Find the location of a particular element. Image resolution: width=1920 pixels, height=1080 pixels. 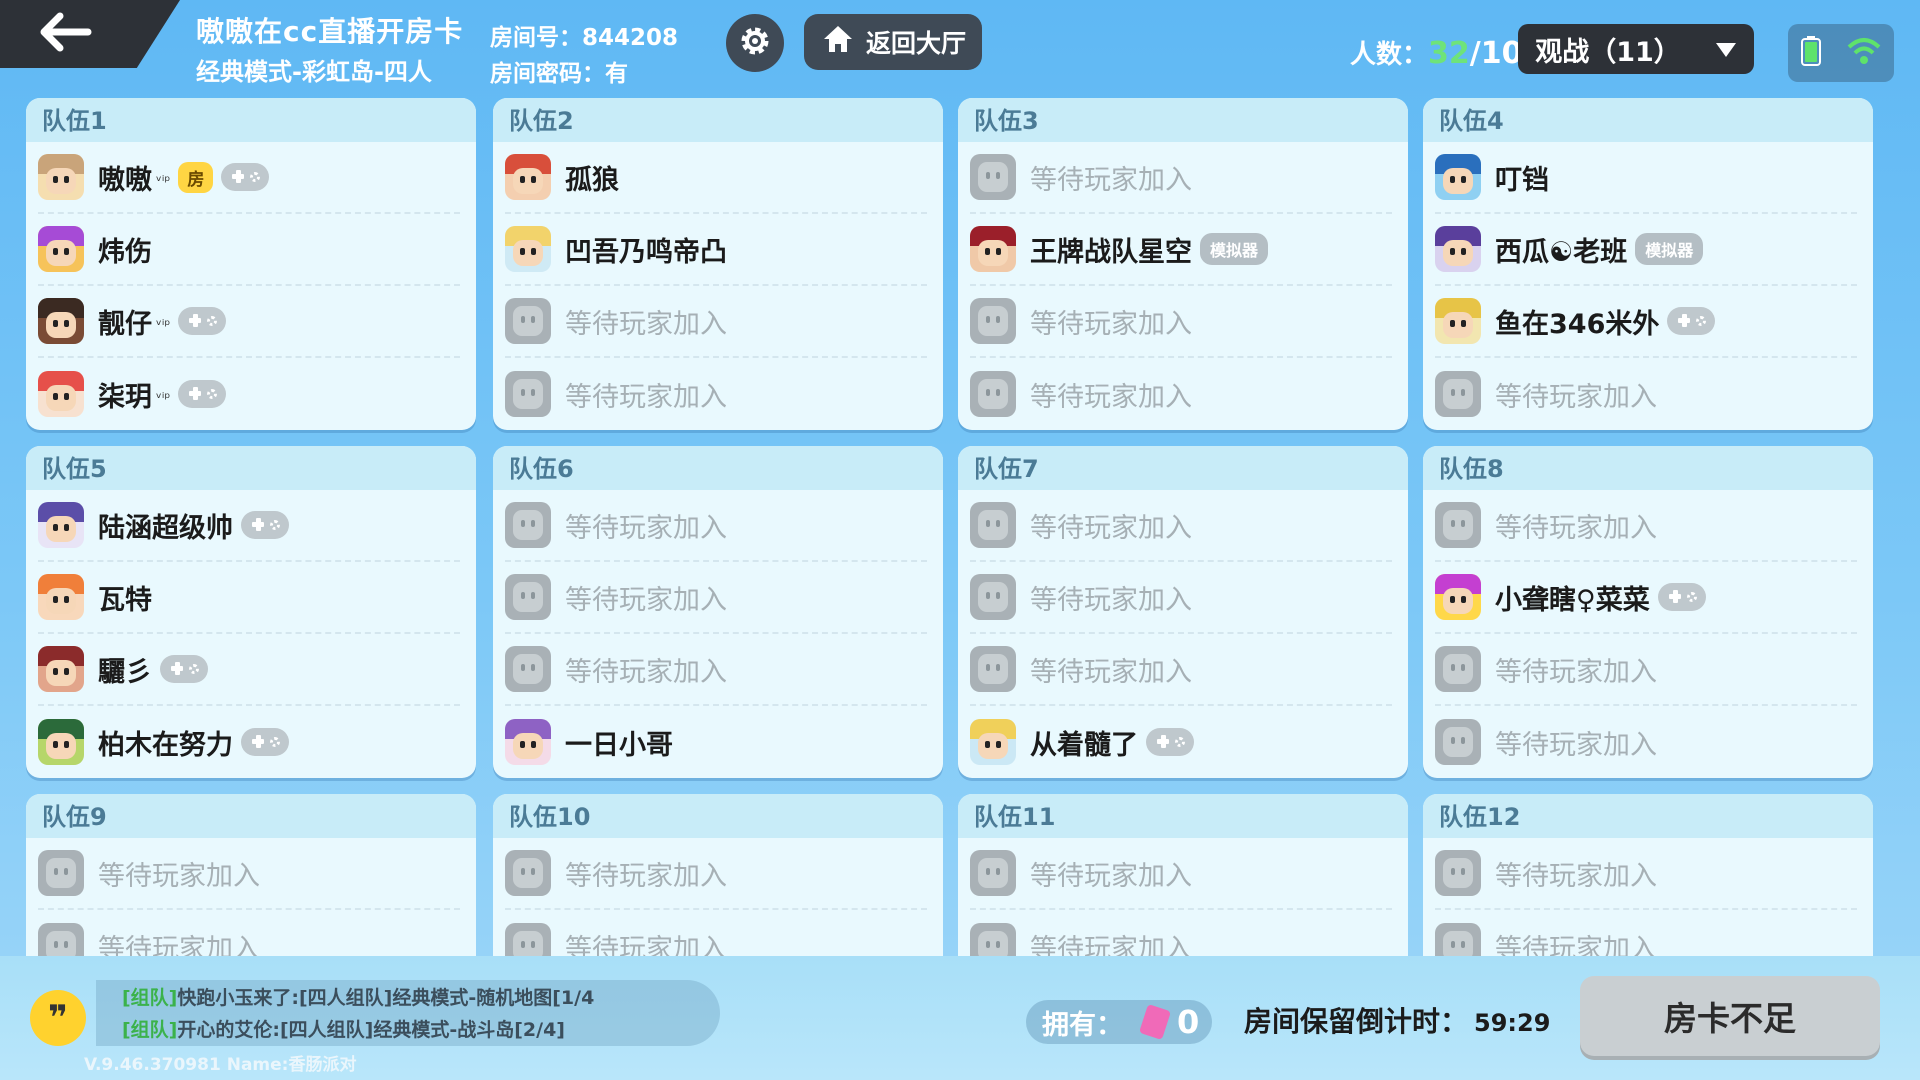

spectate-label: 观战（11） is located at coordinates (1608, 52).